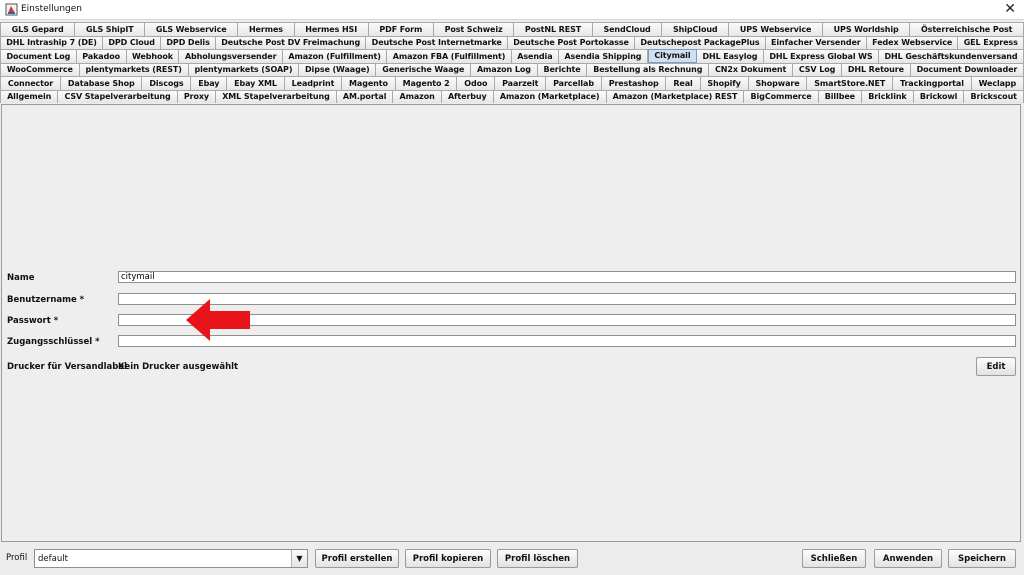  I want to click on tab-brickowl: Brickowl, so click(939, 96).